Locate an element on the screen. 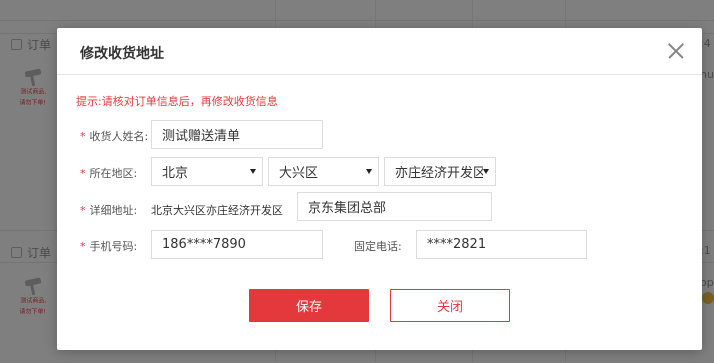 This screenshot has width=714, height=363. close-icon is located at coordinates (676, 51).